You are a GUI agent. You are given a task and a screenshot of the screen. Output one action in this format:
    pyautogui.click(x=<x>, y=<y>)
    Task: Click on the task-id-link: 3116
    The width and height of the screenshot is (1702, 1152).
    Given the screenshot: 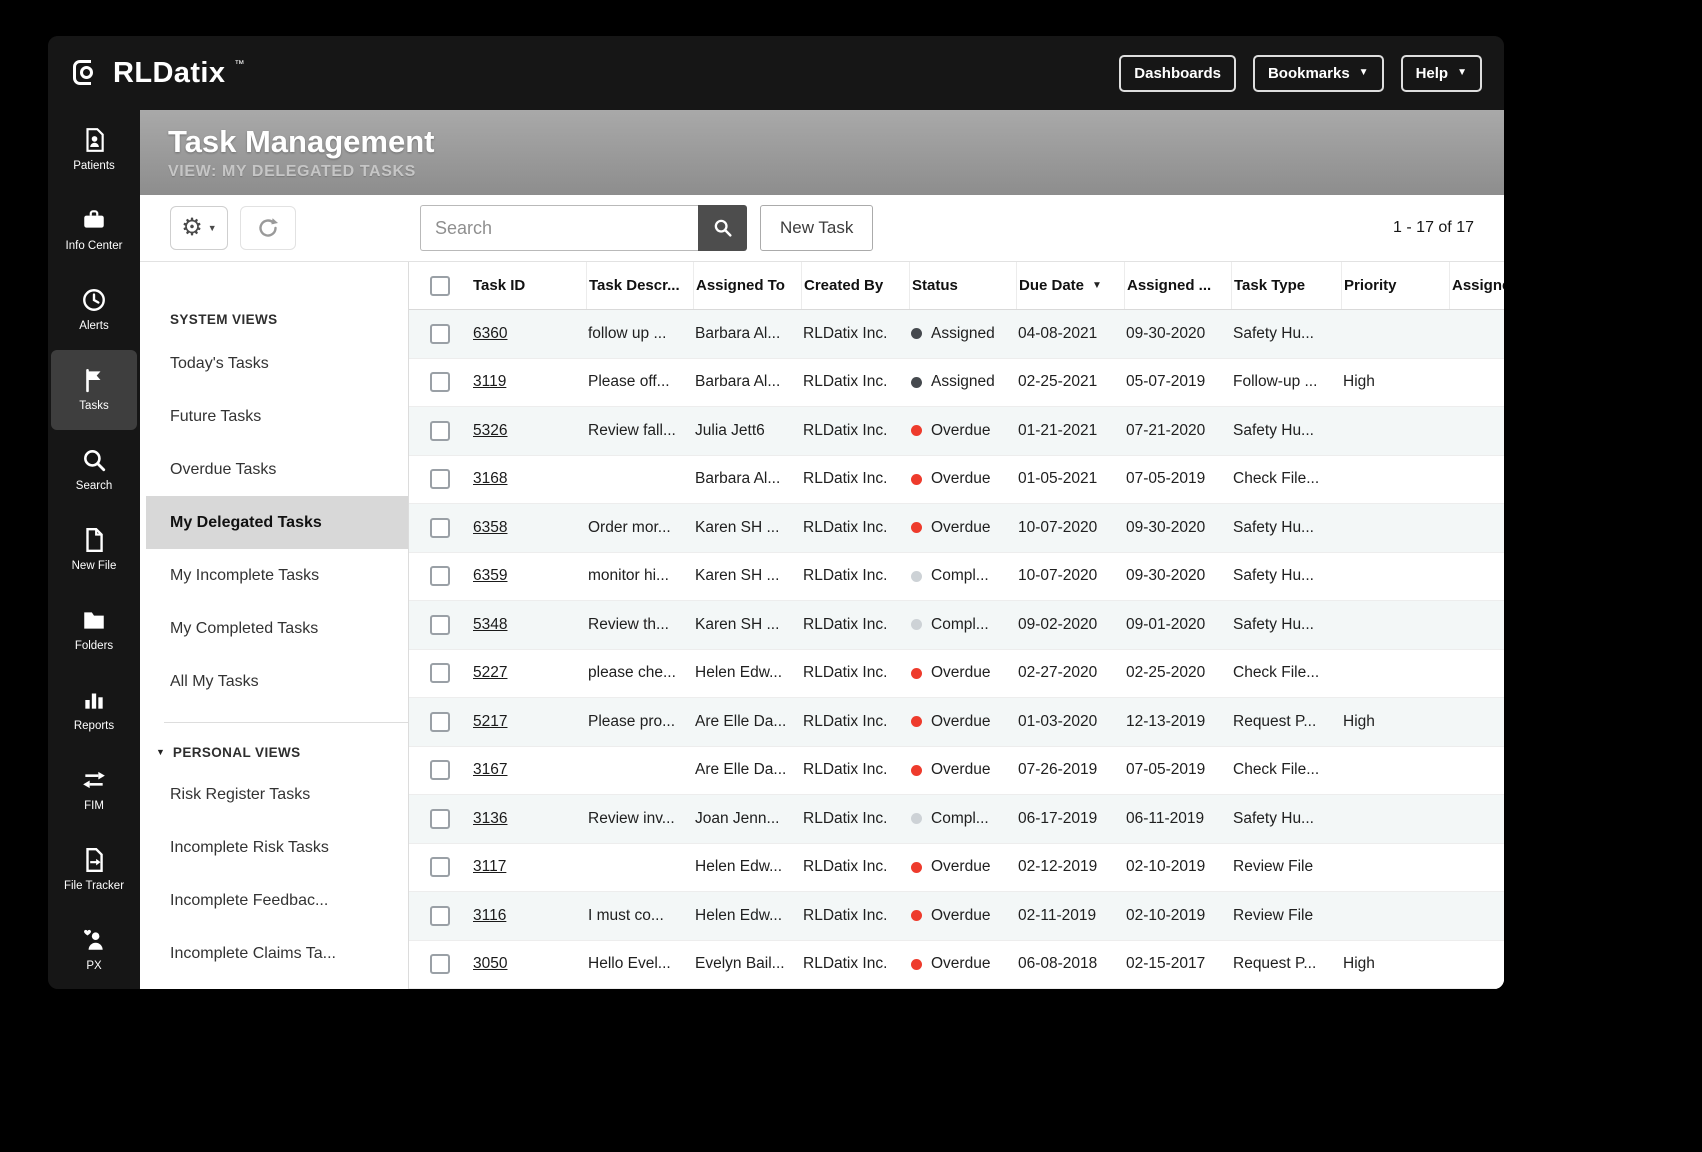 What is the action you would take?
    pyautogui.click(x=489, y=915)
    